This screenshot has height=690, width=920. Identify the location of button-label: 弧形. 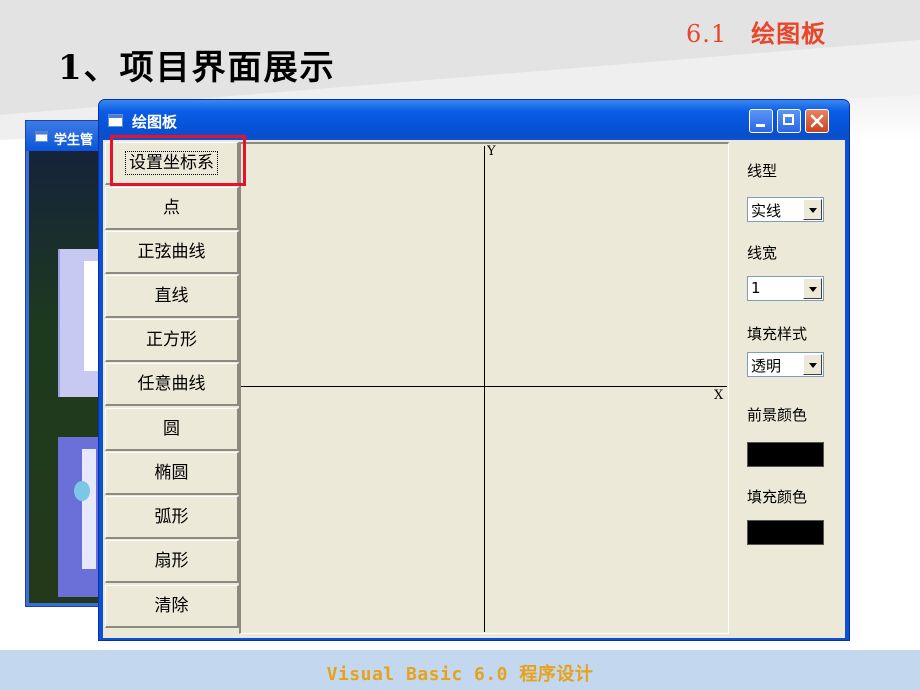
(171, 517).